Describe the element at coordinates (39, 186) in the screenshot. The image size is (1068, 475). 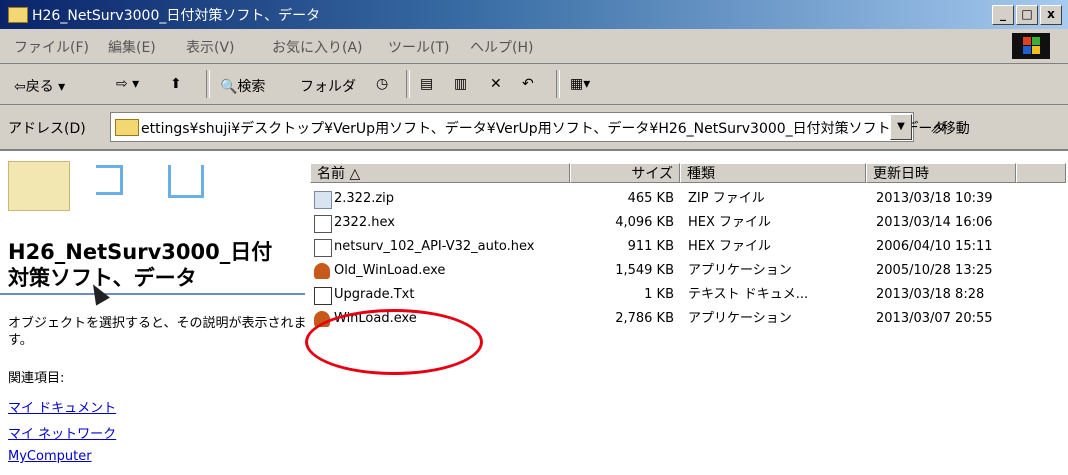
I see `folder-graphic-icon` at that location.